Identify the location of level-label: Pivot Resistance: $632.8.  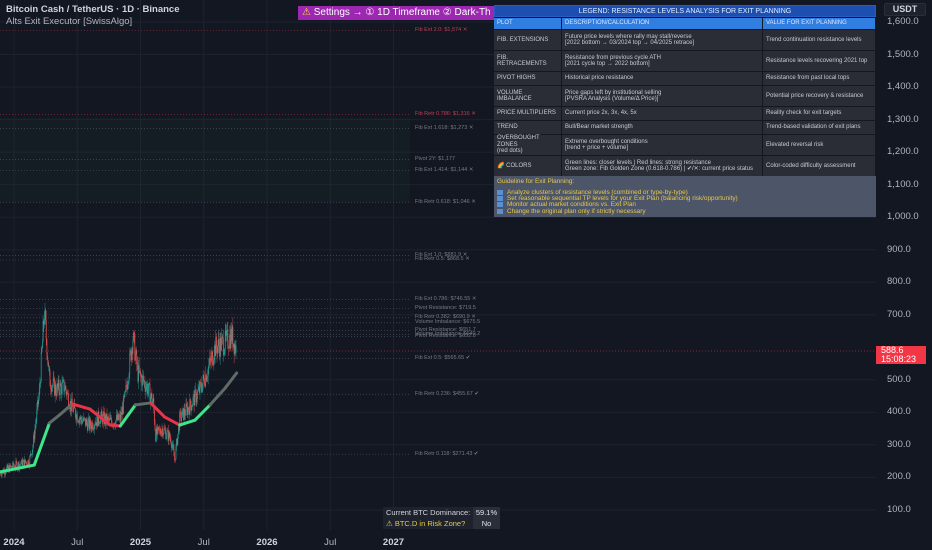
(445, 336).